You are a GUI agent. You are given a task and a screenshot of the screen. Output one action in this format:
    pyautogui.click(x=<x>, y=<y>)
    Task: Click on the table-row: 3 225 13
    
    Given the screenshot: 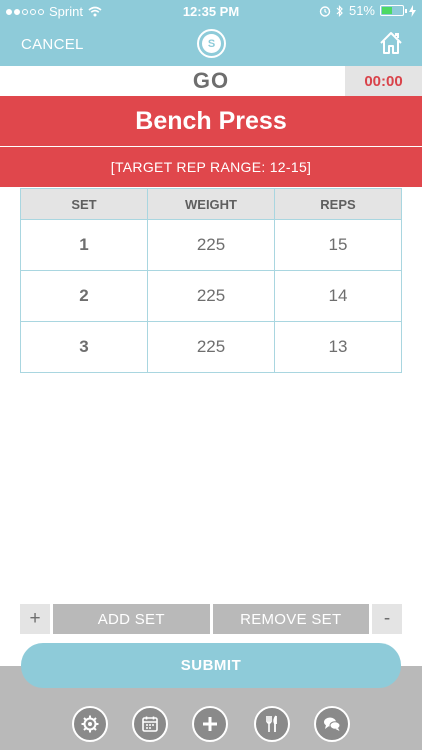 What is the action you would take?
    pyautogui.click(x=211, y=347)
    